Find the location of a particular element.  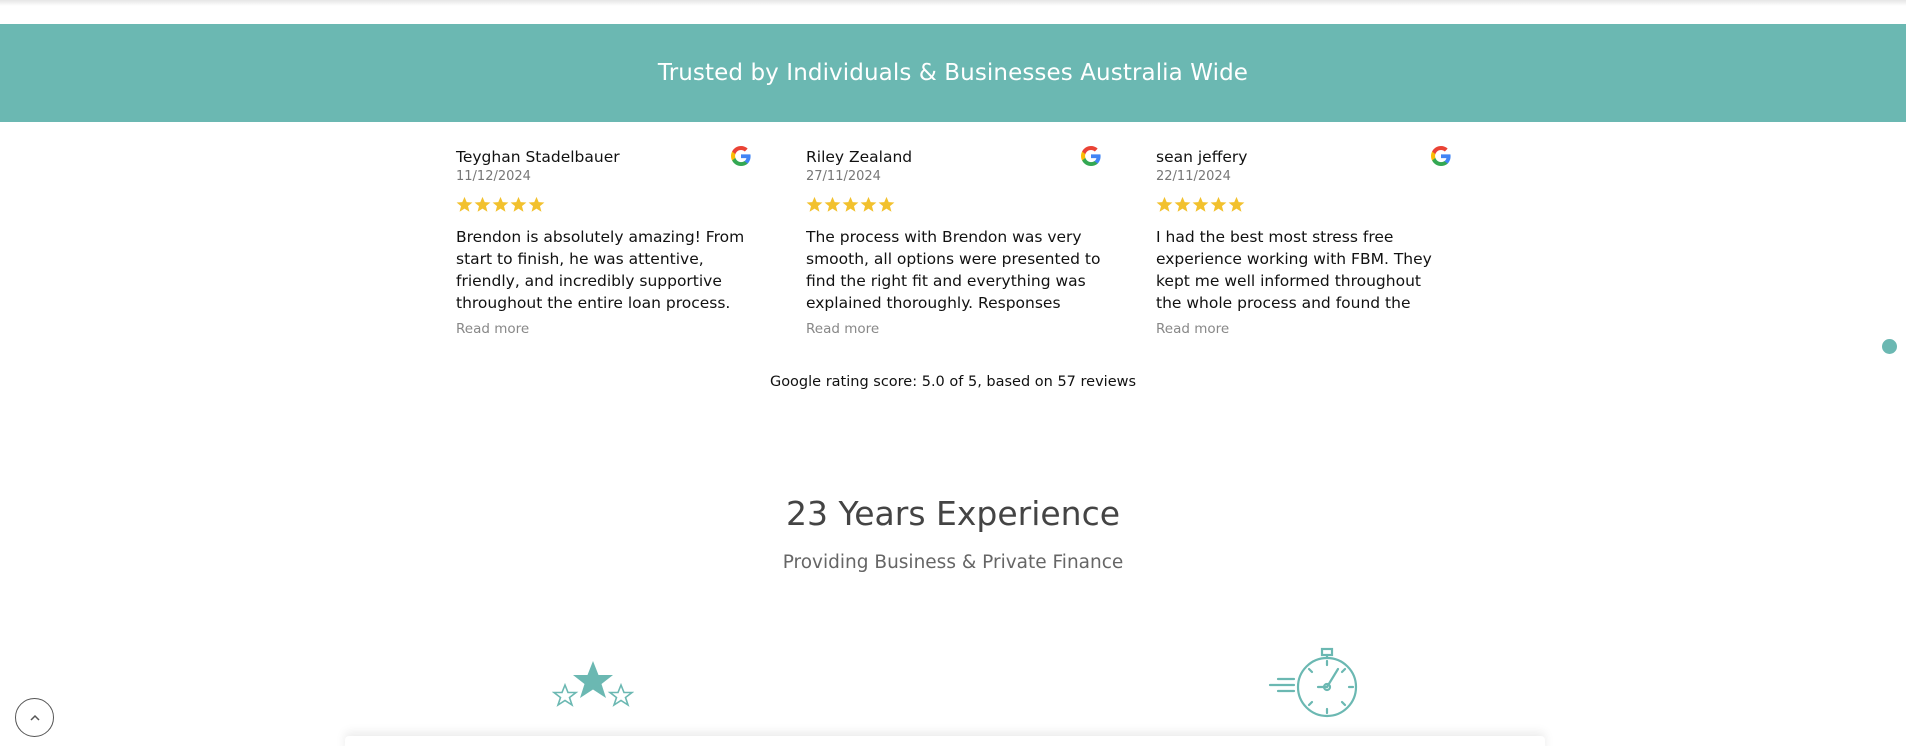

review-date: 27/11/2024 is located at coordinates (843, 176).